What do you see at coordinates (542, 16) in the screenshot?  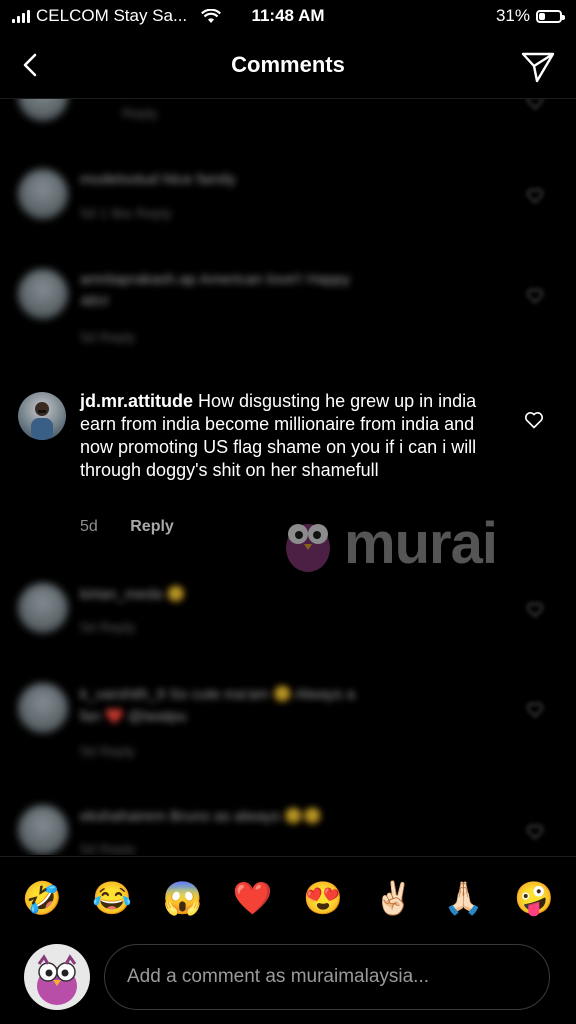 I see `battery-fill` at bounding box center [542, 16].